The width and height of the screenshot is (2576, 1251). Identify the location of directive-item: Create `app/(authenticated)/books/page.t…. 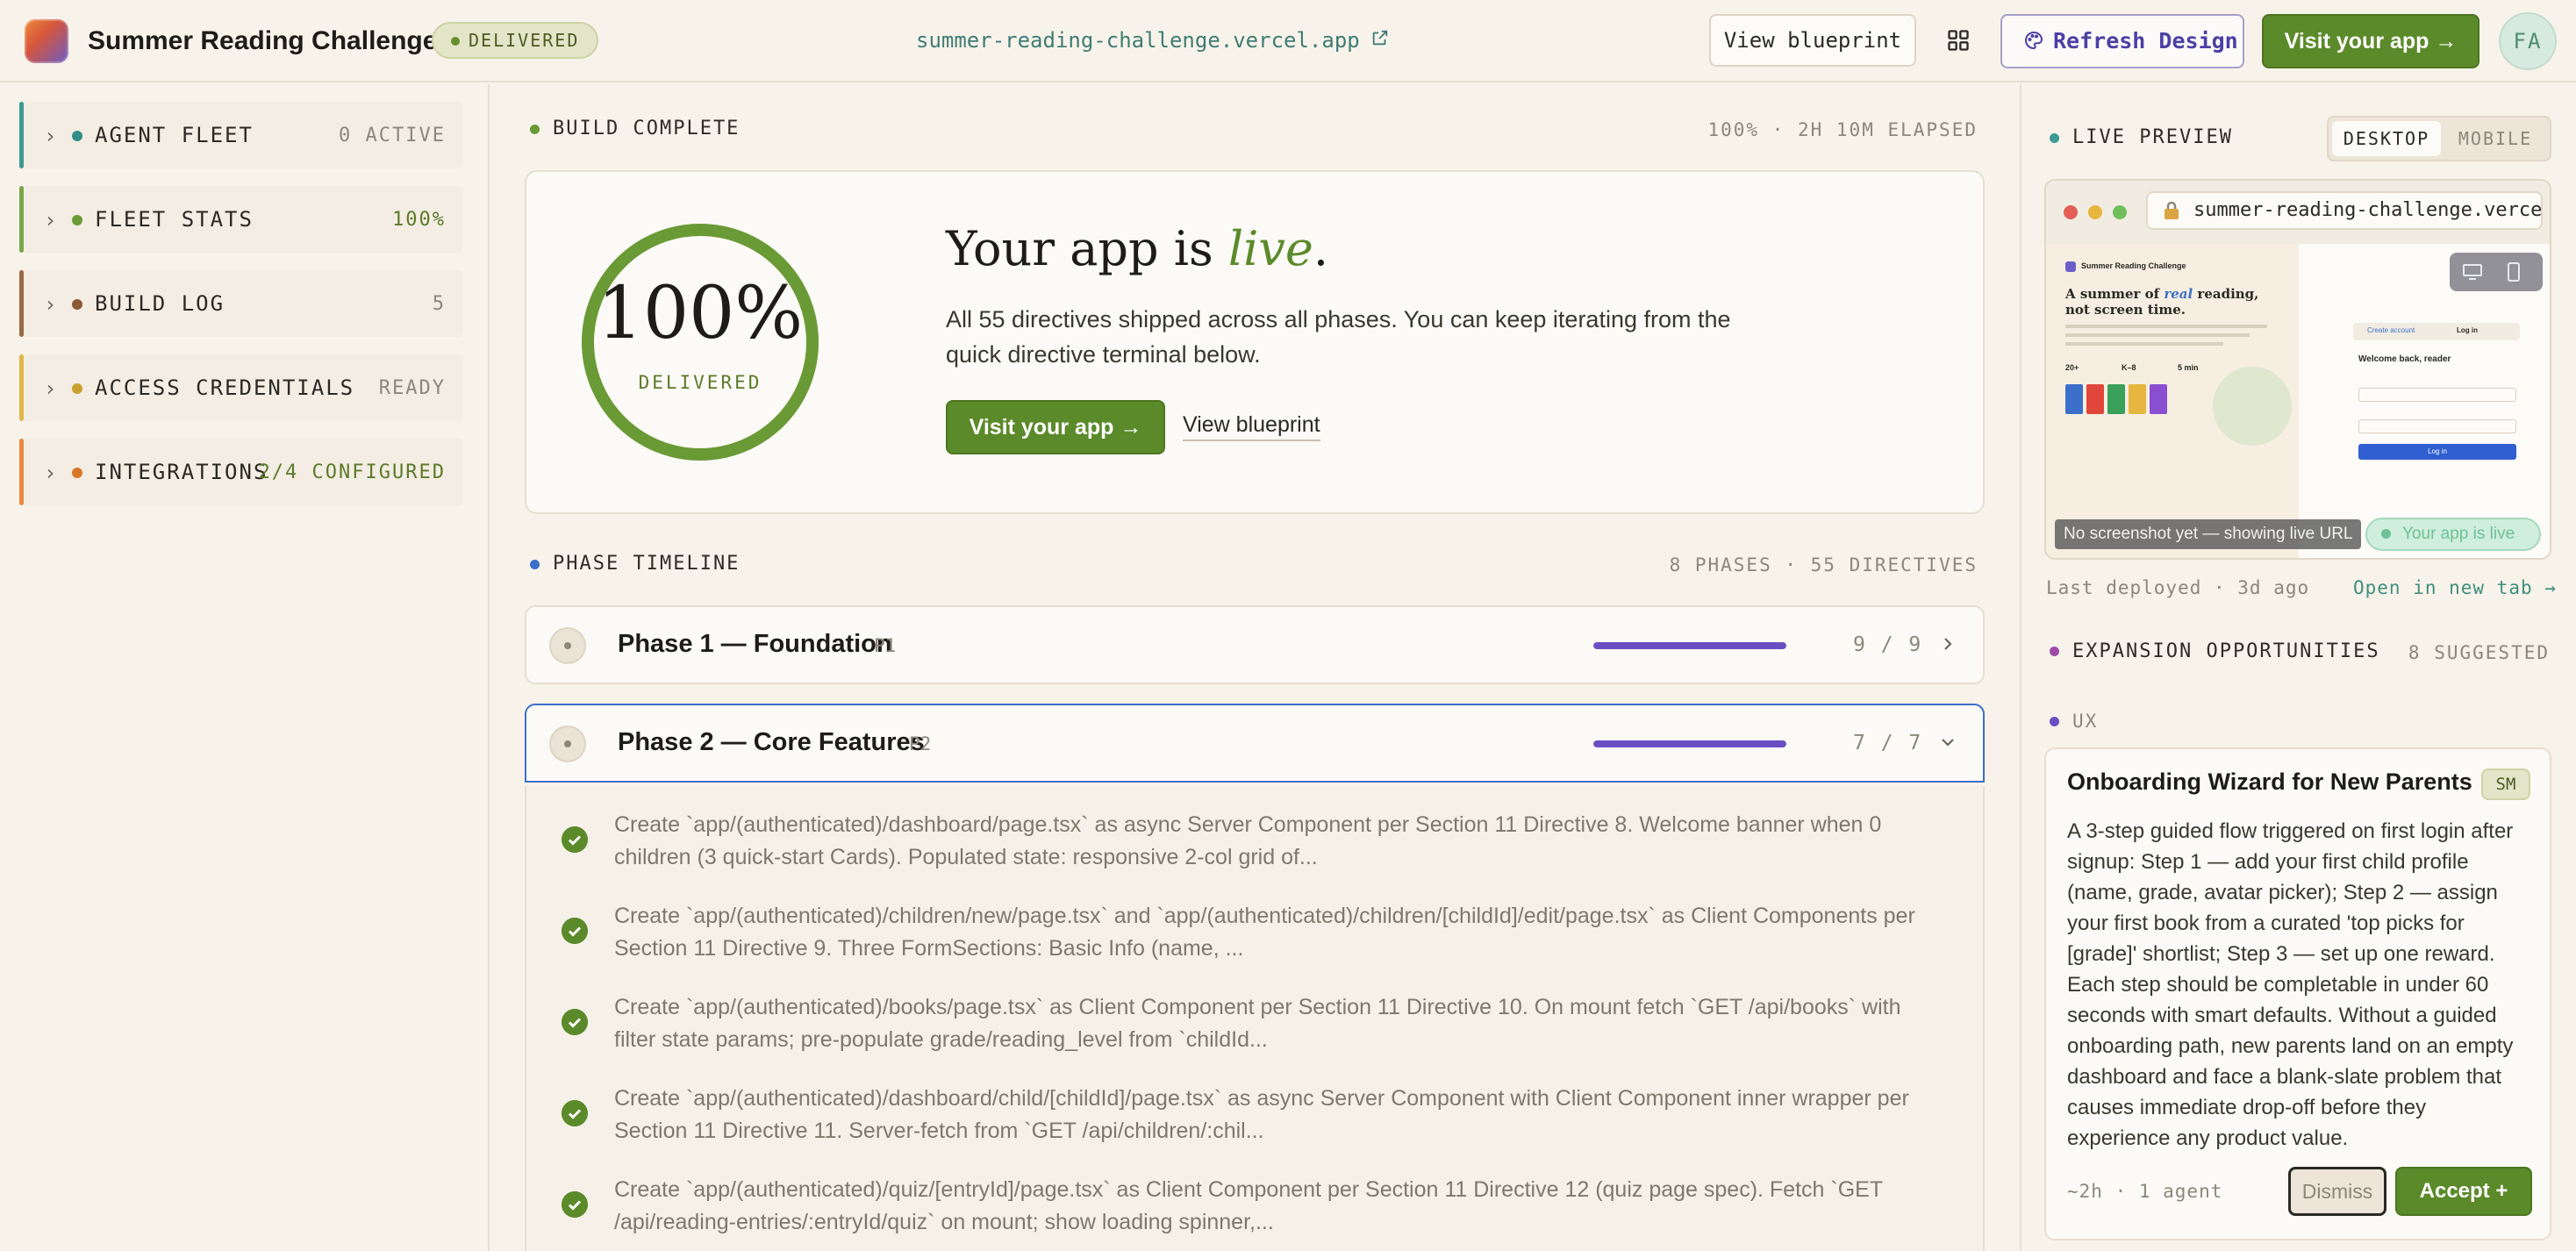
(1254, 1036).